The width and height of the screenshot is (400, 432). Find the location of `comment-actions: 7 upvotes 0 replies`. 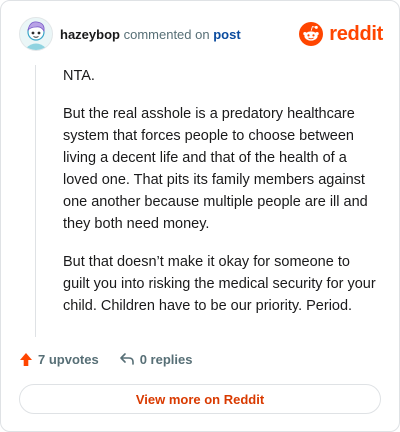

comment-actions: 7 upvotes 0 replies is located at coordinates (115, 359).